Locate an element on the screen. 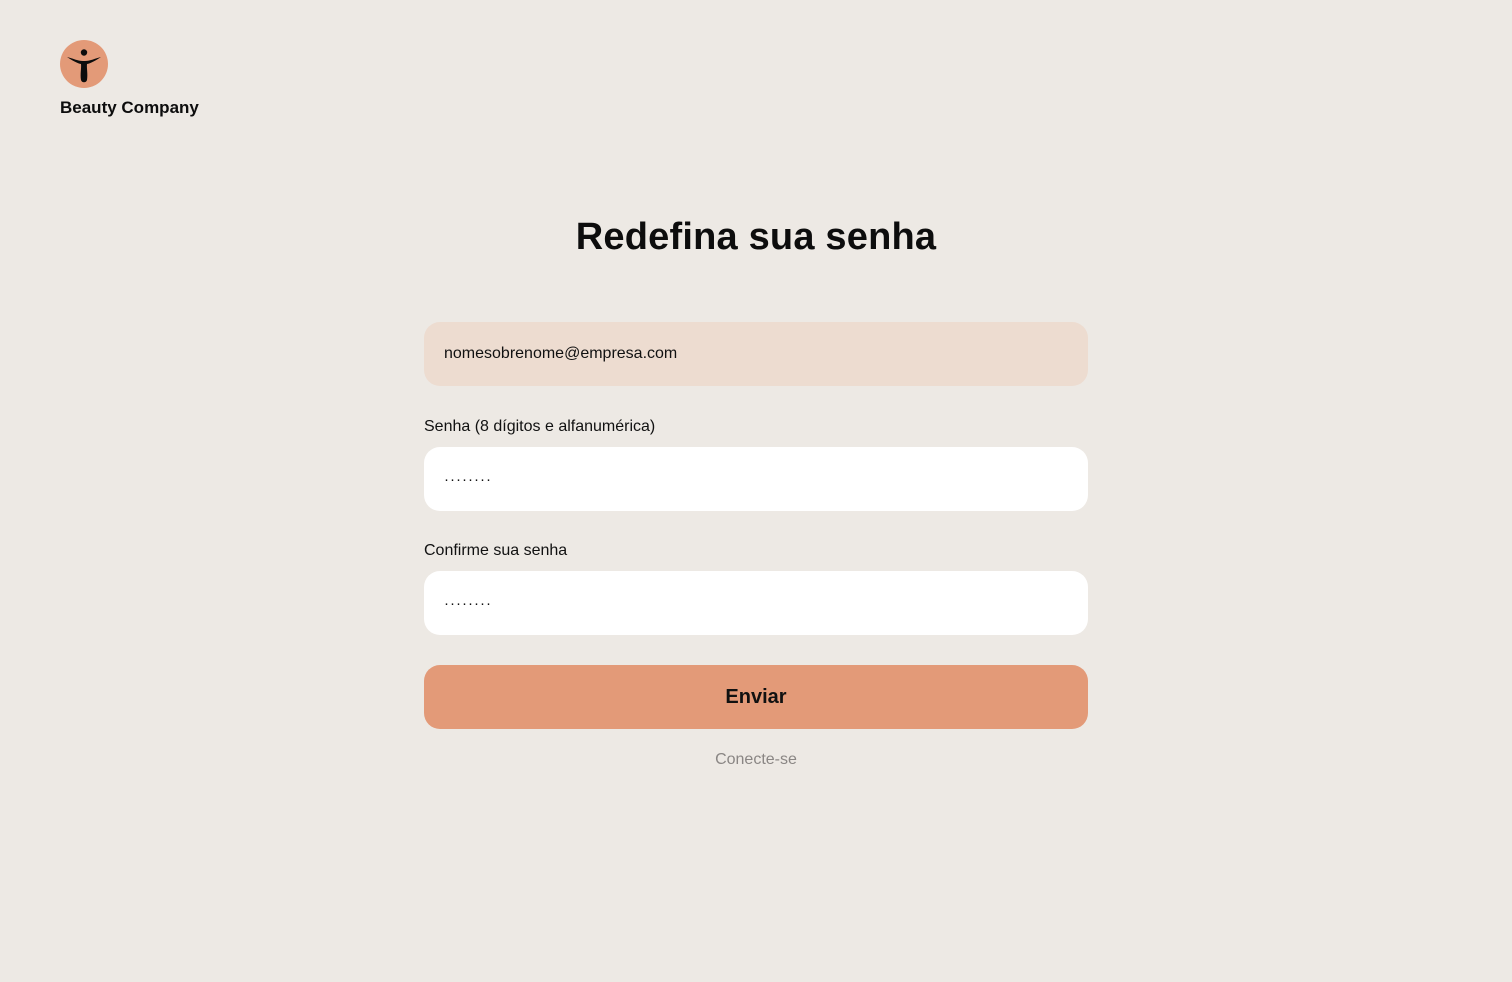 The image size is (1512, 982). password-field: ········ is located at coordinates (756, 479).